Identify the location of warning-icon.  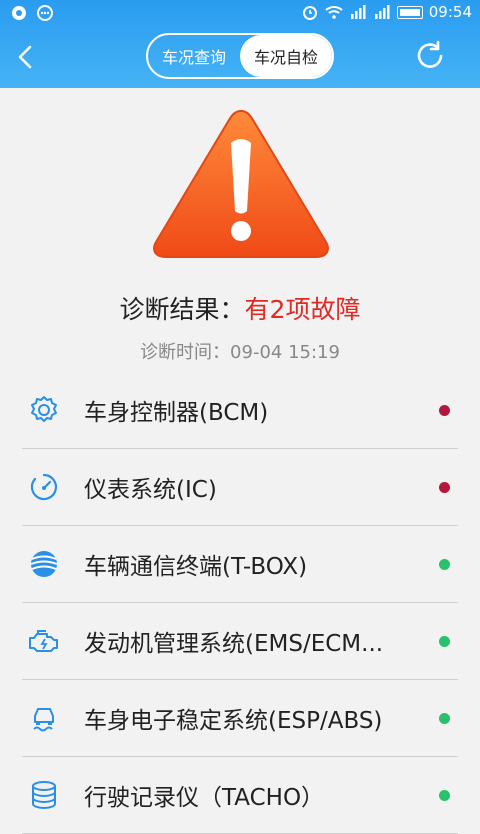
(241, 183).